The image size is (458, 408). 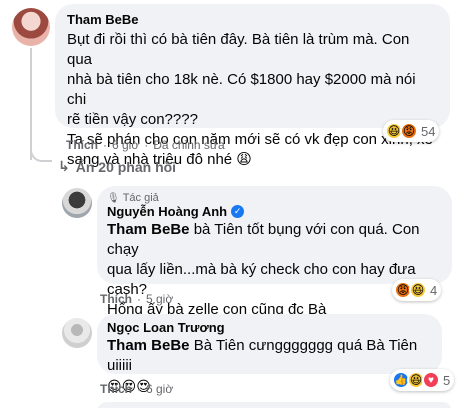 I want to click on comment-author: Tham BeBe, so click(x=252, y=19).